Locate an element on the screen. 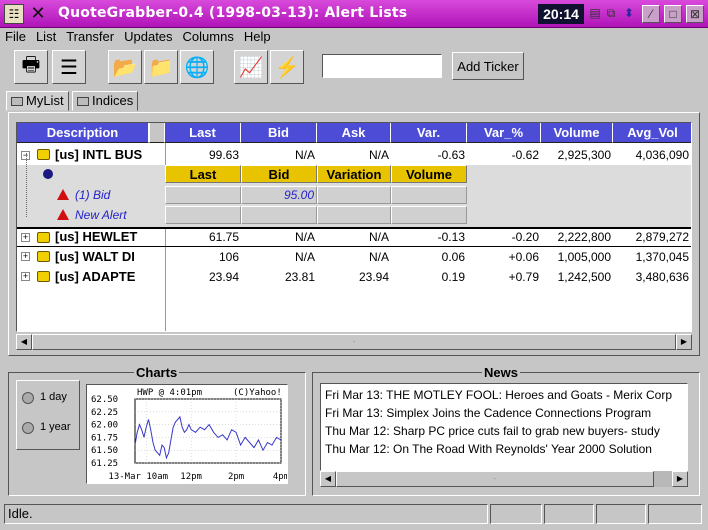 The height and width of the screenshot is (530, 708). cell-var: 0.06 is located at coordinates (453, 257).